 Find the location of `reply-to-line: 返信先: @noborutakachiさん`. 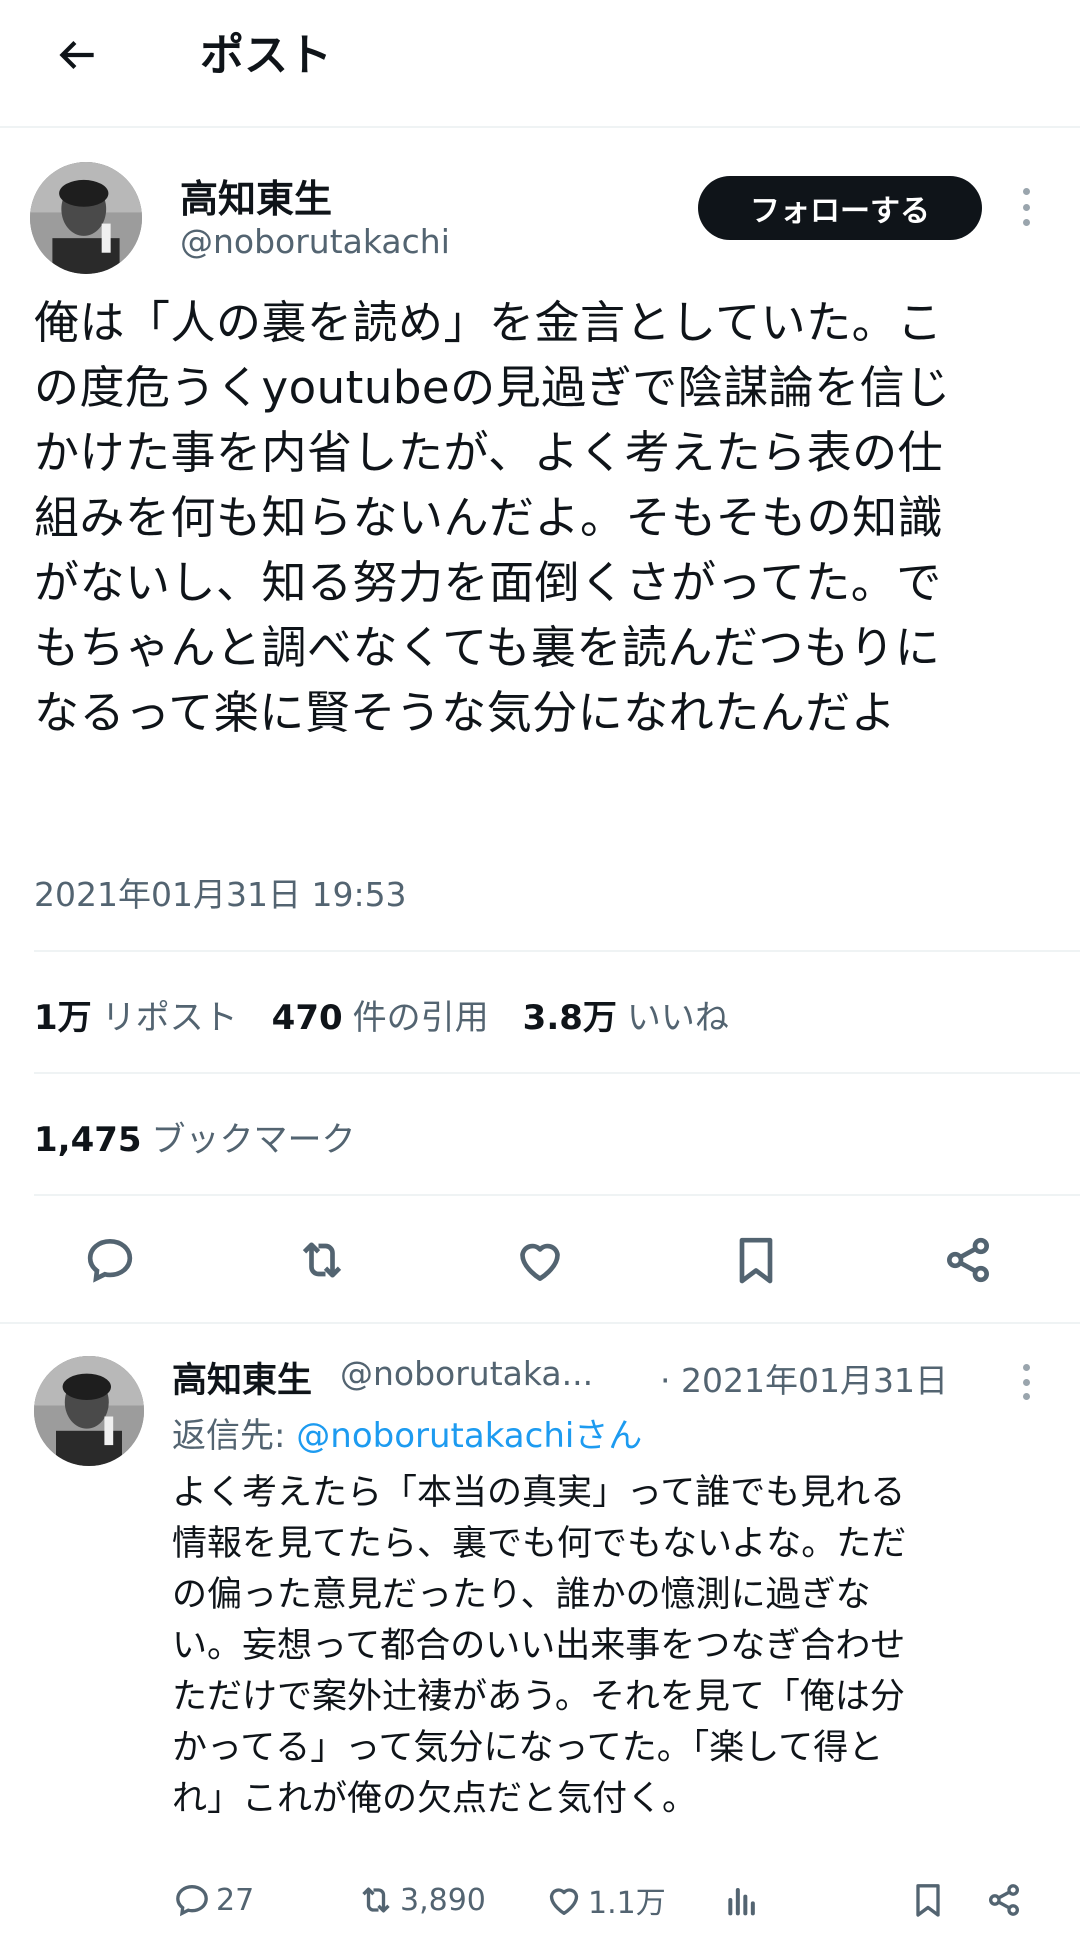

reply-to-line: 返信先: @noborutakachiさん is located at coordinates (407, 1432).